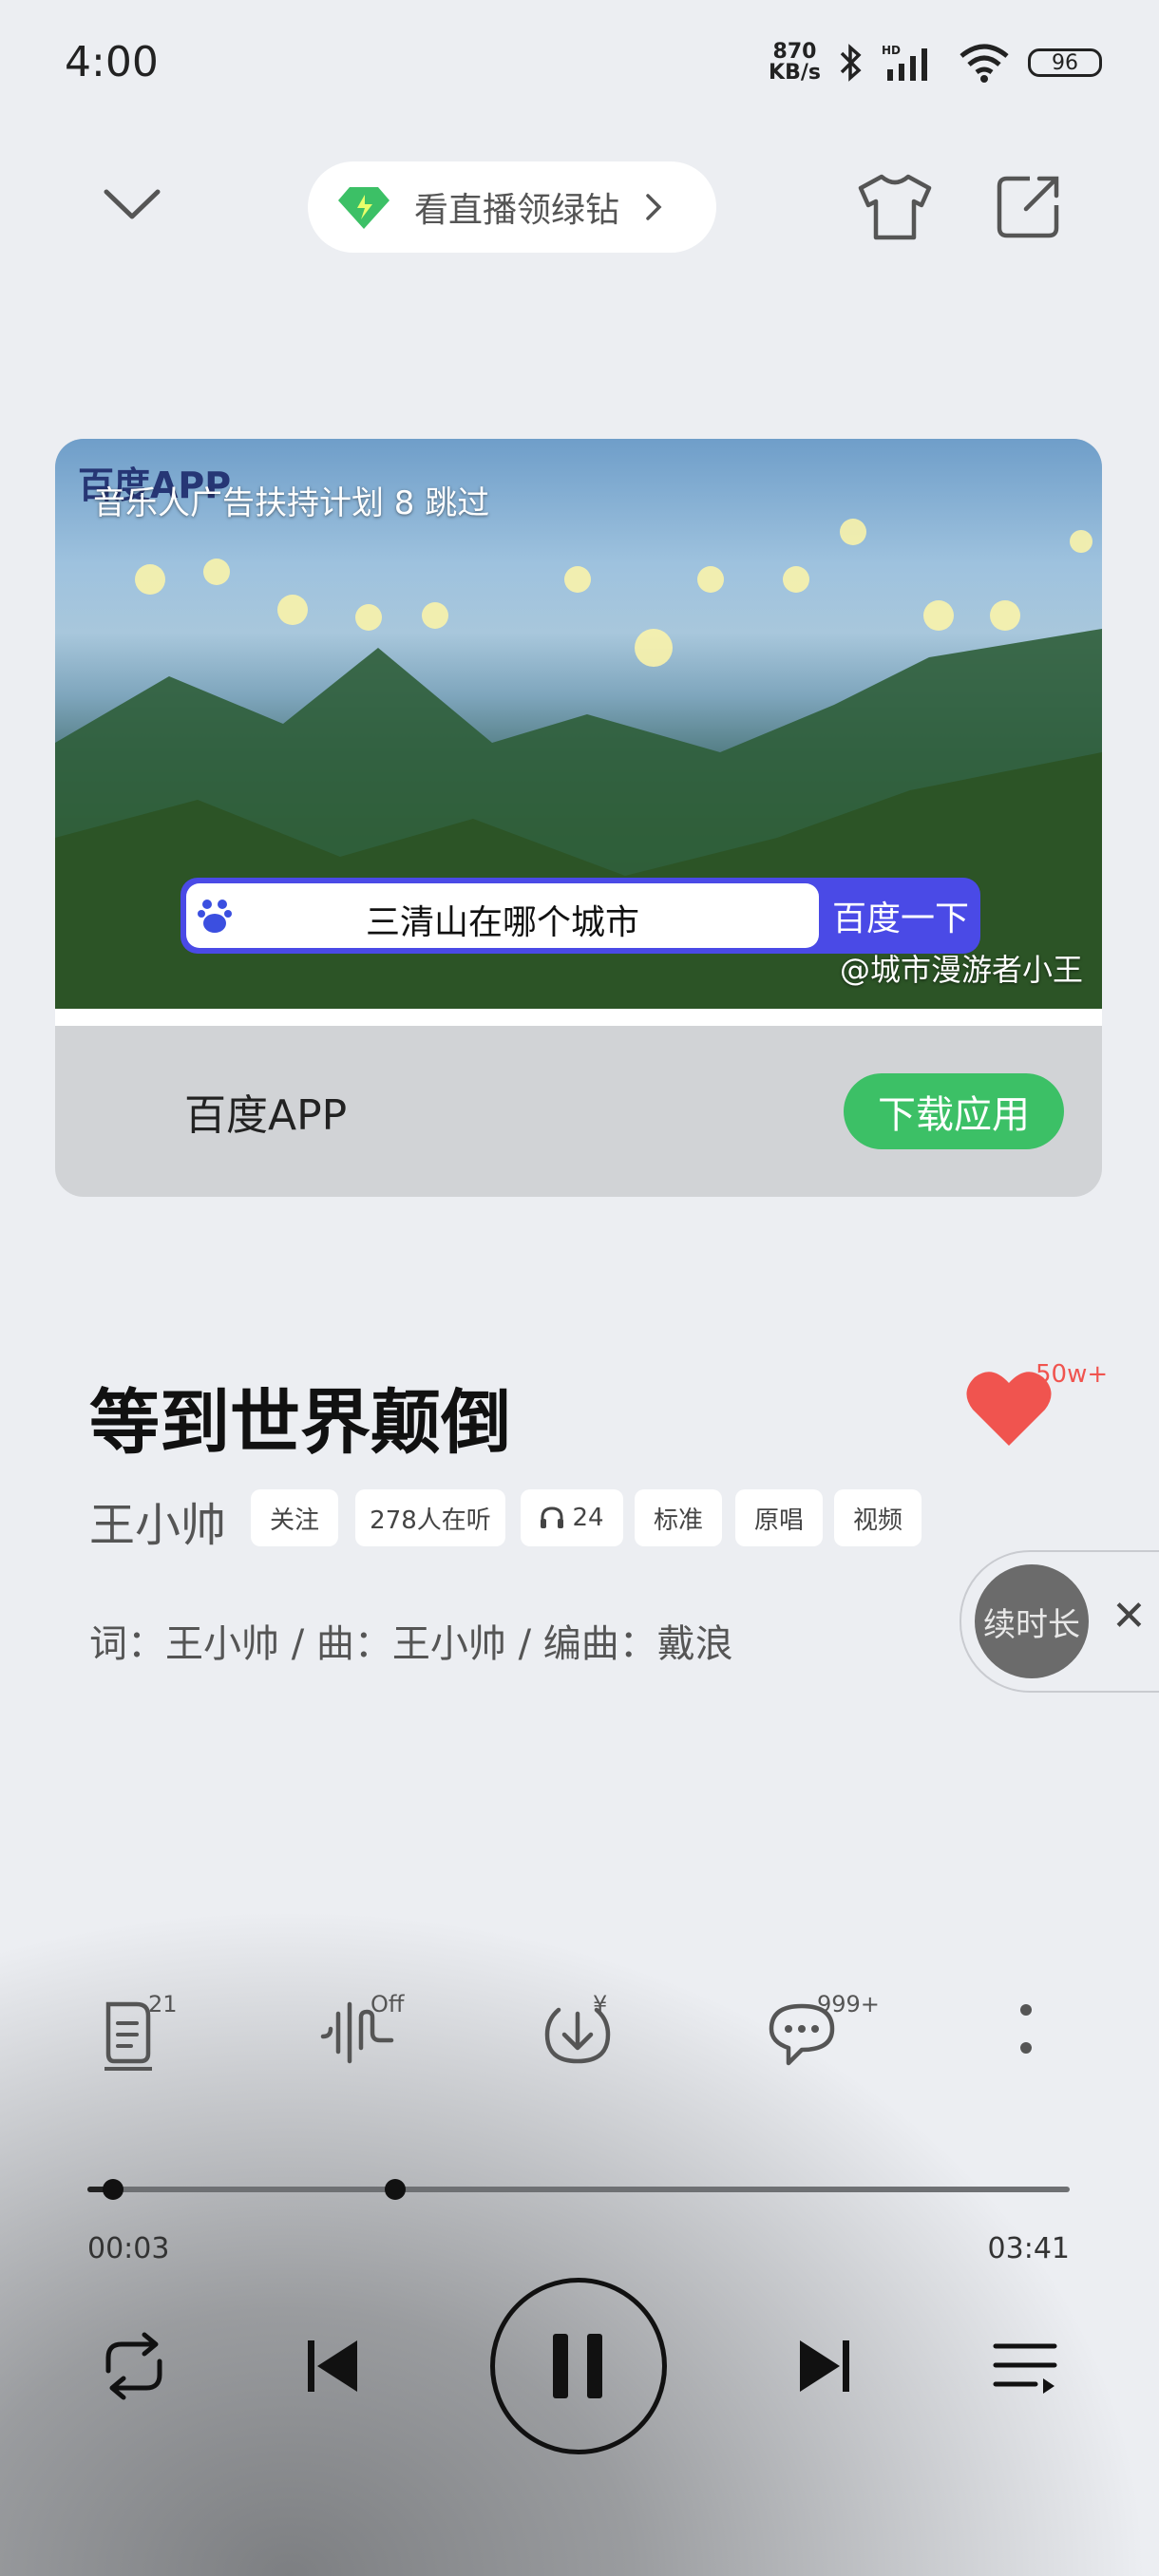 Image resolution: width=1159 pixels, height=2576 pixels. What do you see at coordinates (900, 915) in the screenshot?
I see `ad-search-button: 百度一下` at bounding box center [900, 915].